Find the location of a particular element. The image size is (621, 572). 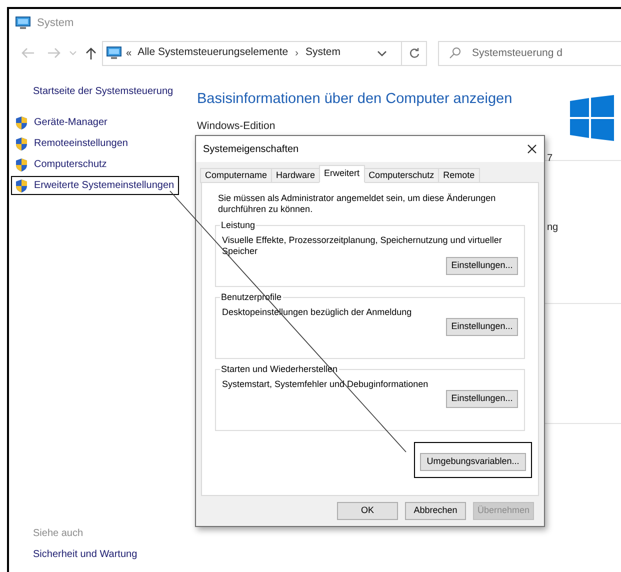

dialog-button: Abbrechen is located at coordinates (435, 511).